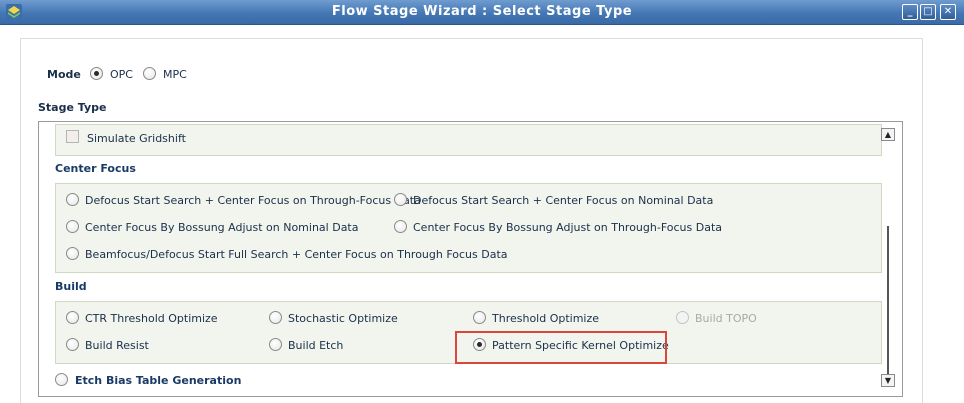  What do you see at coordinates (275, 317) in the screenshot?
I see `build-stochastic-radio` at bounding box center [275, 317].